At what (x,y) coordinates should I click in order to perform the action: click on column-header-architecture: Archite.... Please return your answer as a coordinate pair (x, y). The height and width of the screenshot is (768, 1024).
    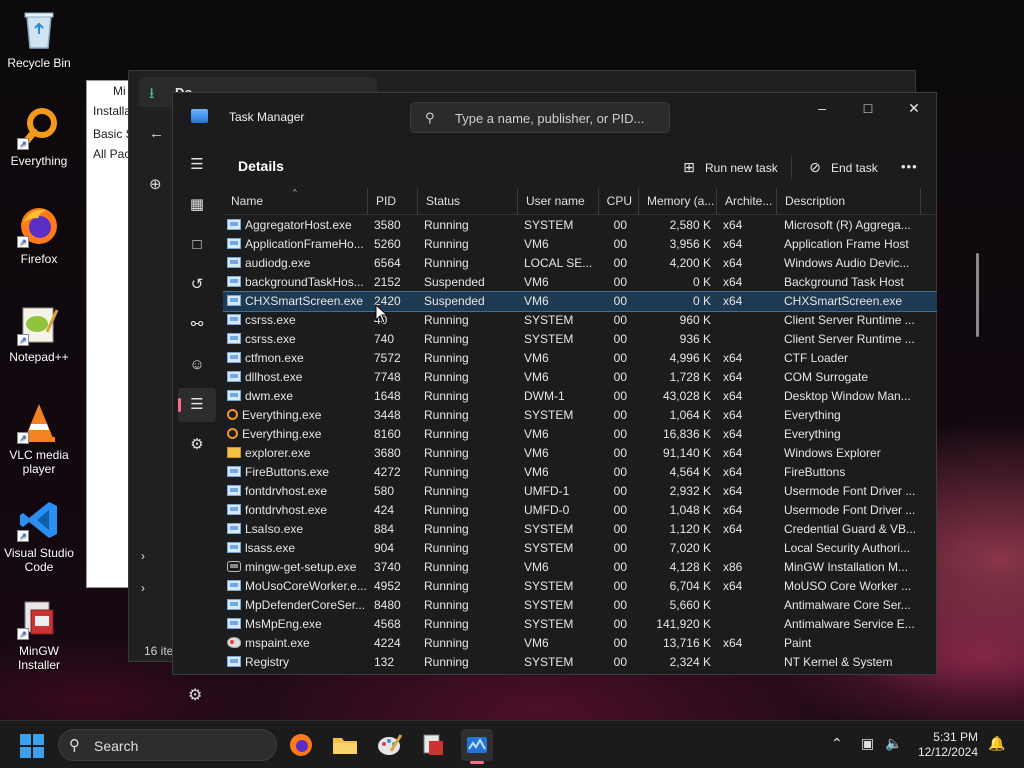
    Looking at the image, I should click on (747, 201).